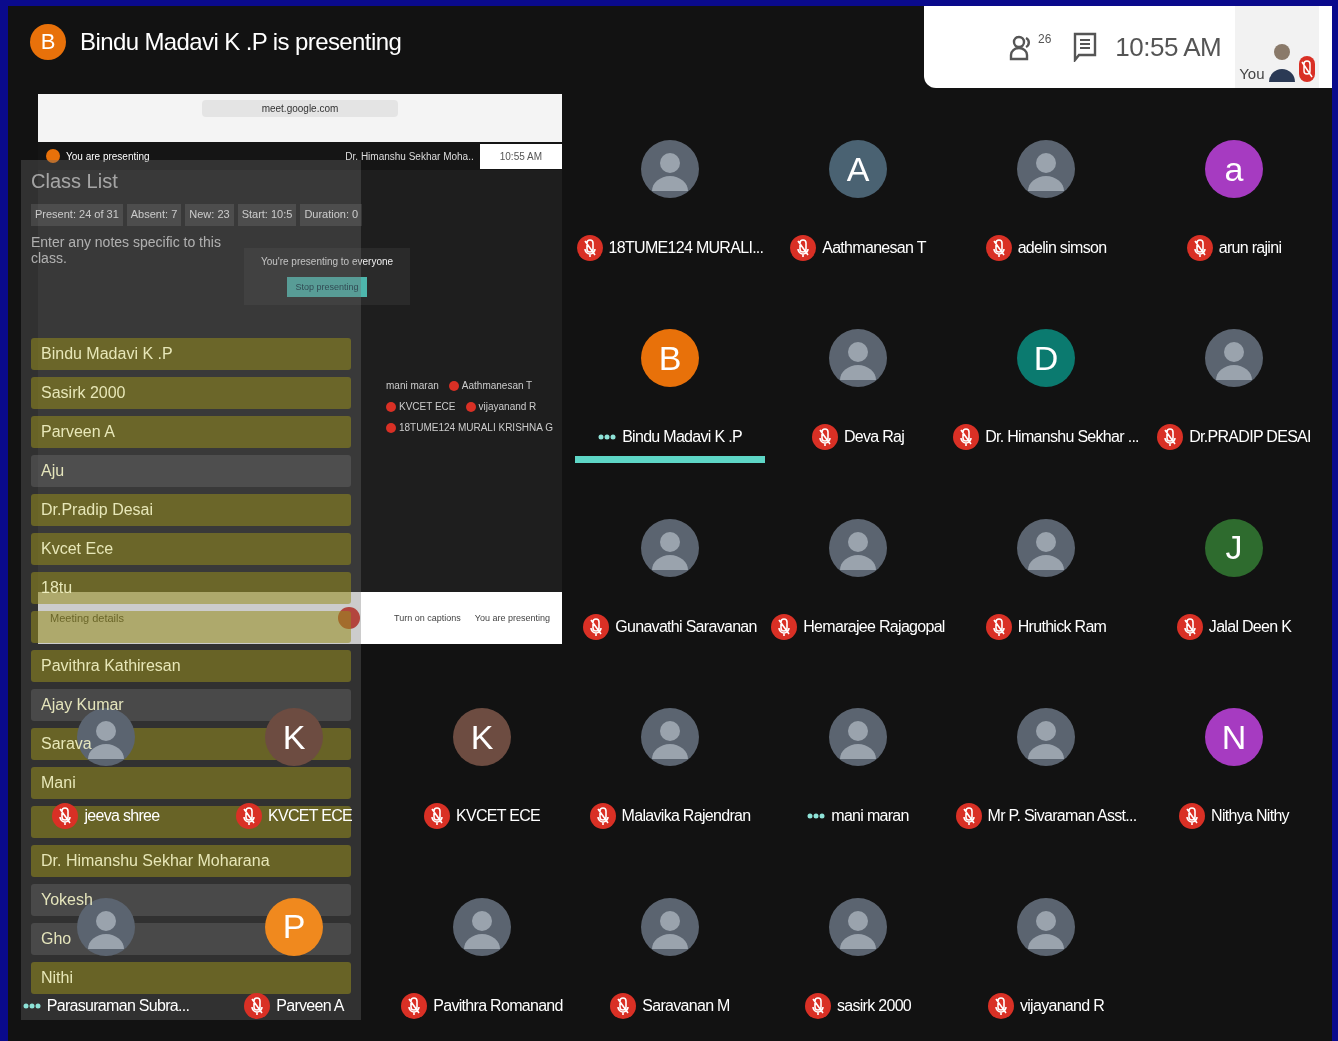 The image size is (1338, 1041). What do you see at coordinates (83, 393) in the screenshot?
I see `attendance-name: Sasirk 2000` at bounding box center [83, 393].